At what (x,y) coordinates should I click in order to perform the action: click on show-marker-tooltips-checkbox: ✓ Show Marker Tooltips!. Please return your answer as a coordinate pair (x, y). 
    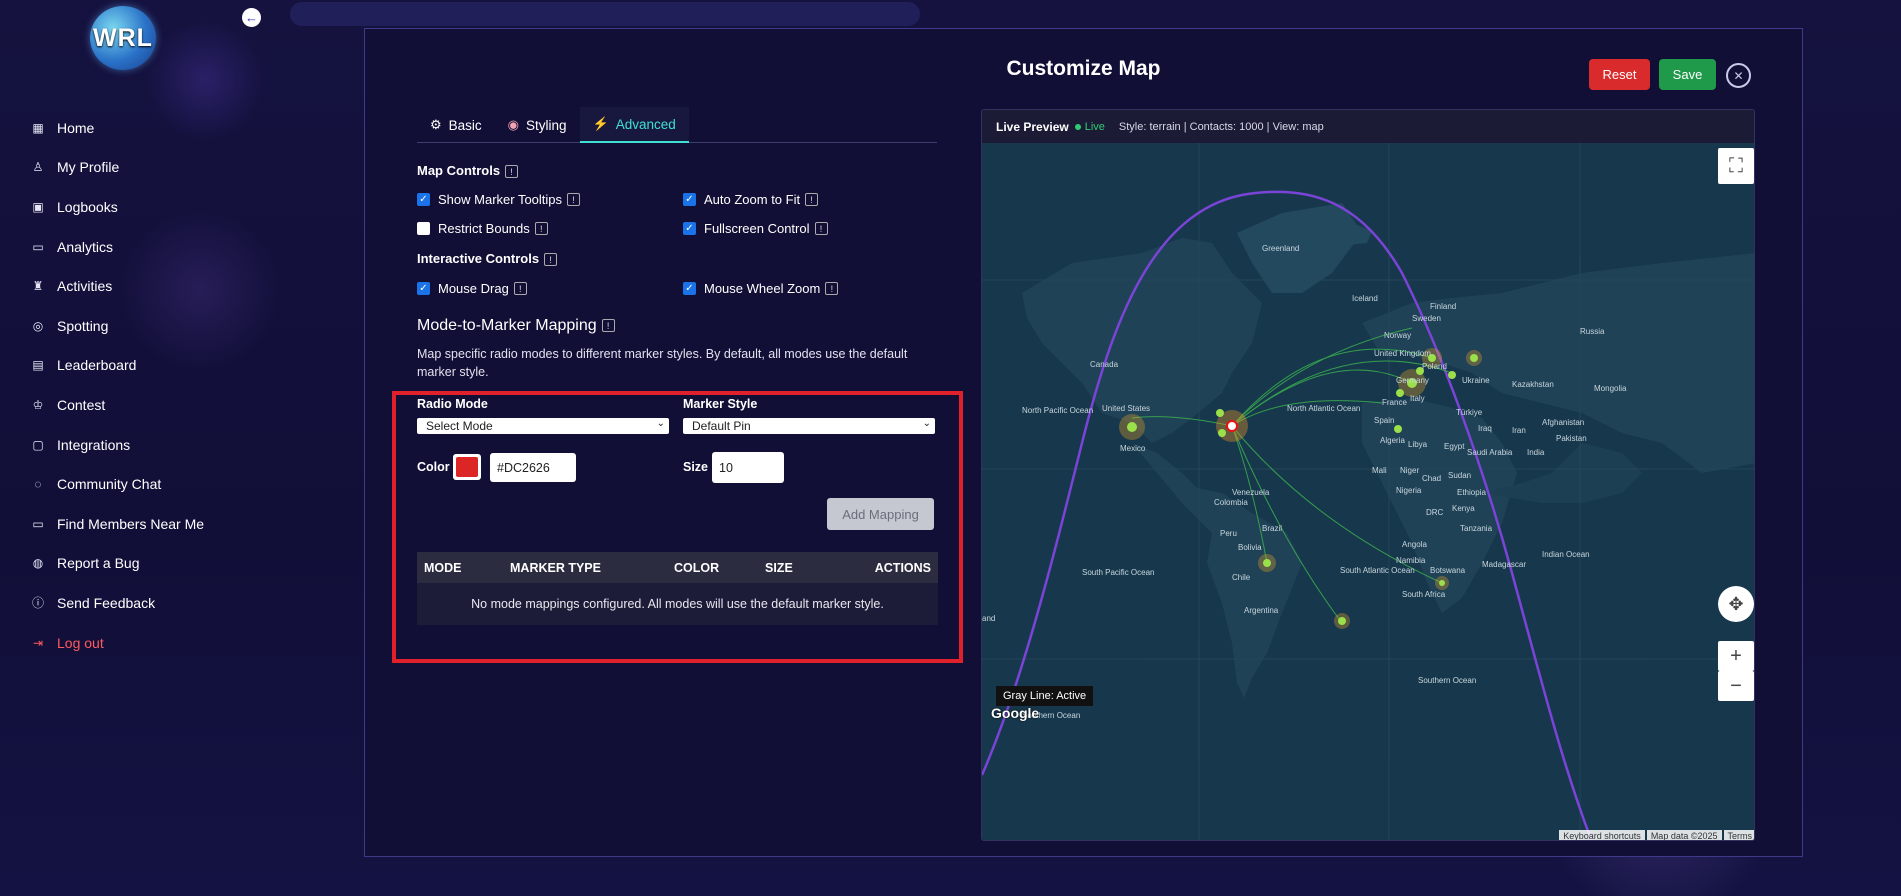
    Looking at the image, I should click on (499, 199).